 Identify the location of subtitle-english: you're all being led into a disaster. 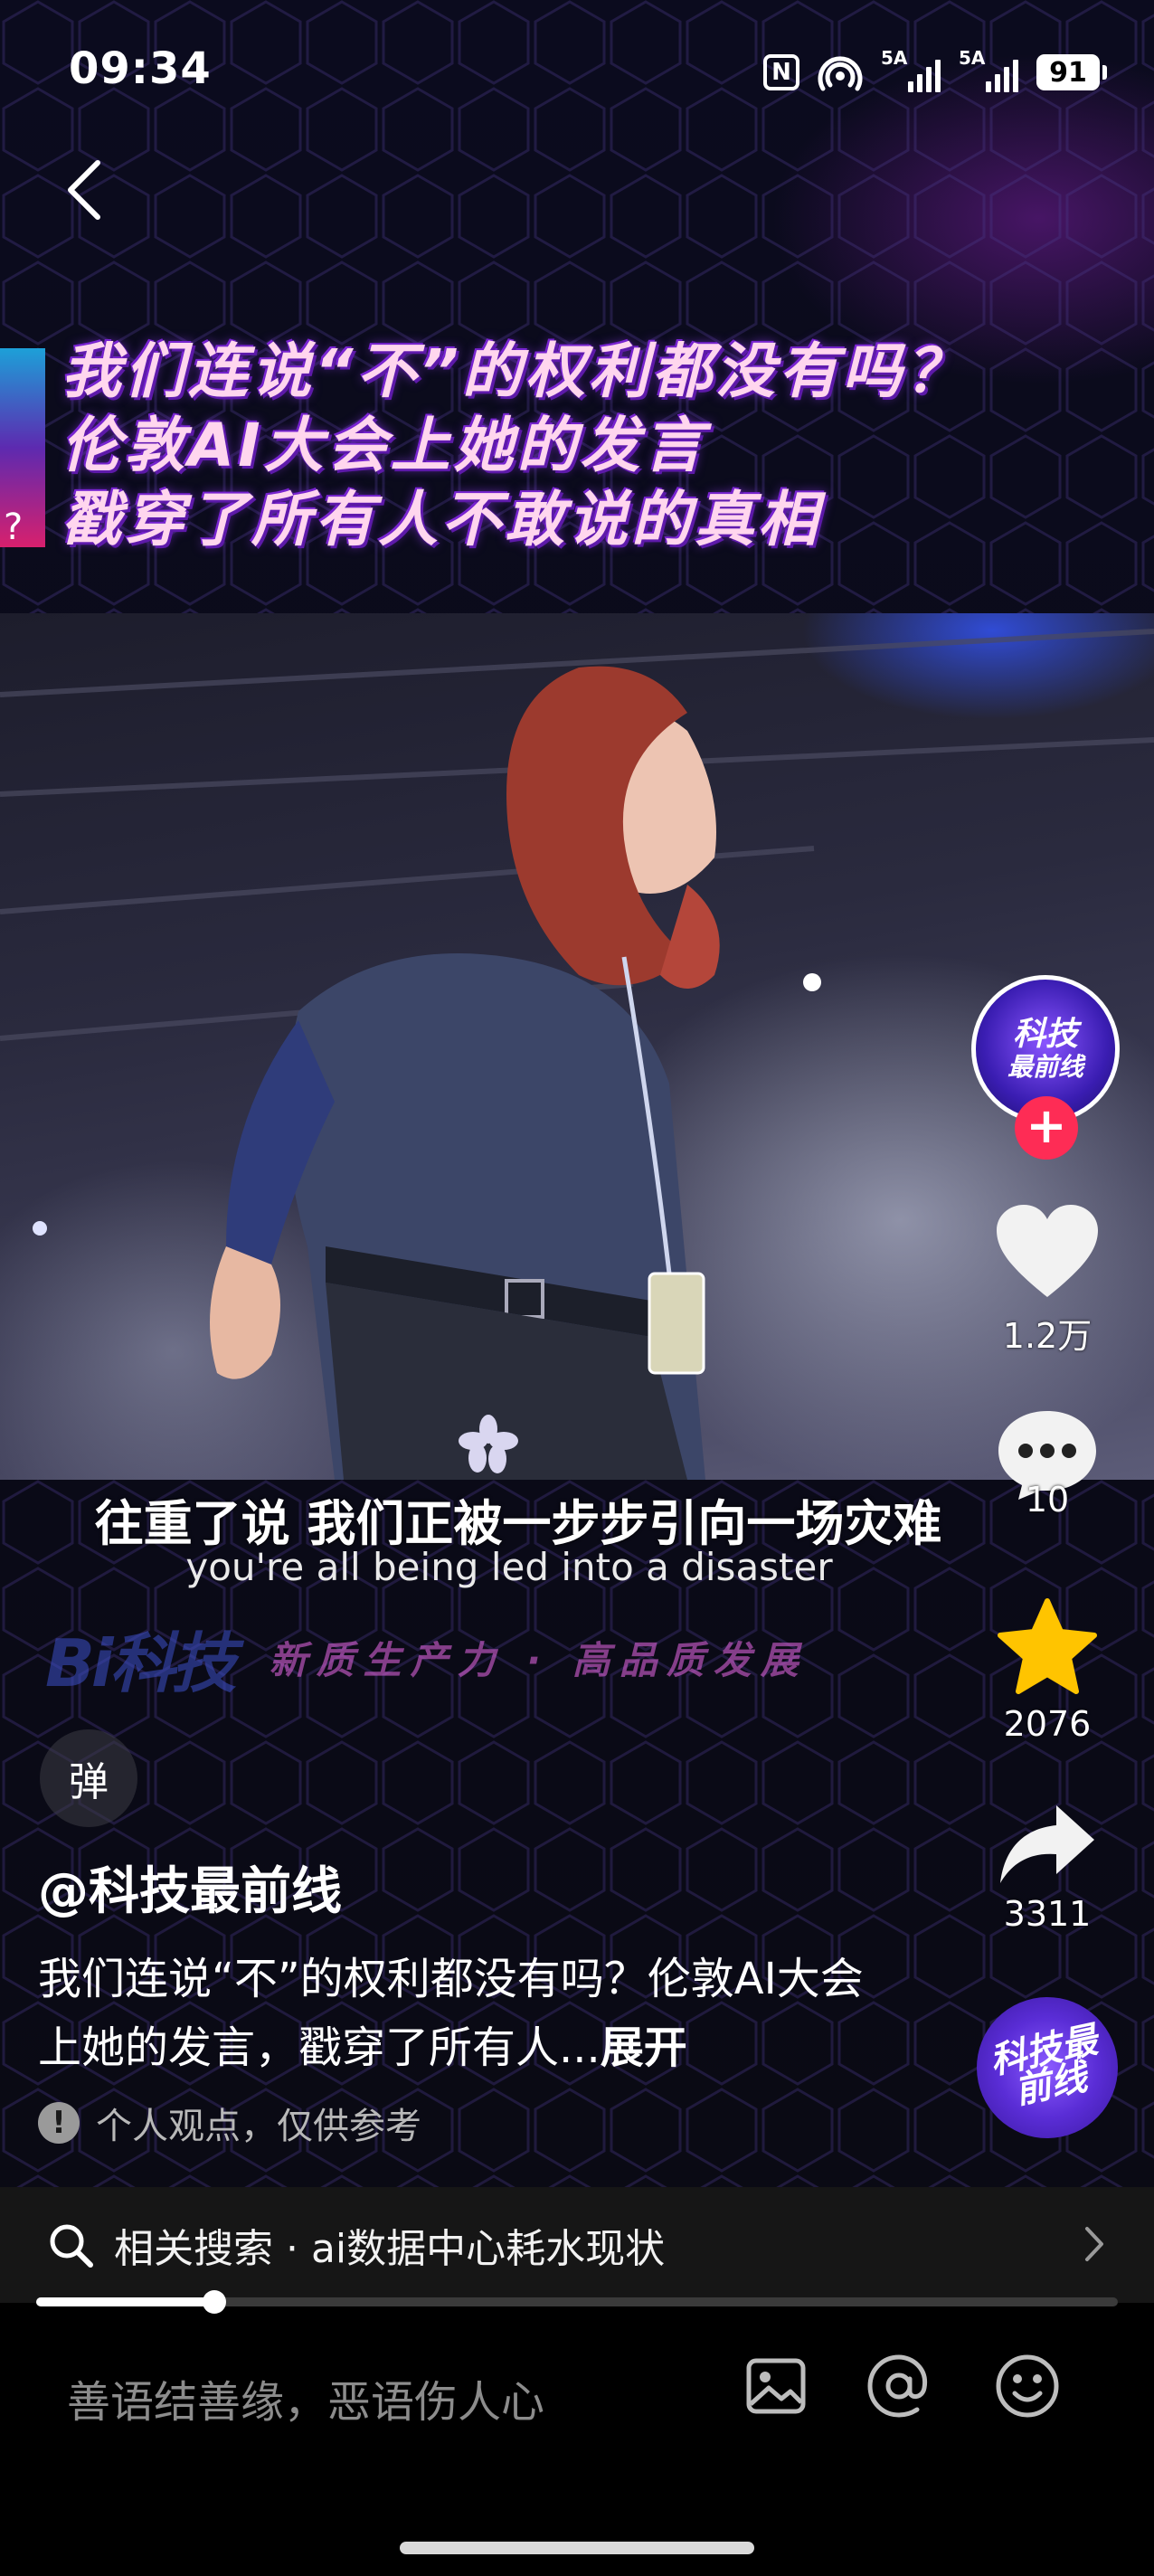
(509, 1567).